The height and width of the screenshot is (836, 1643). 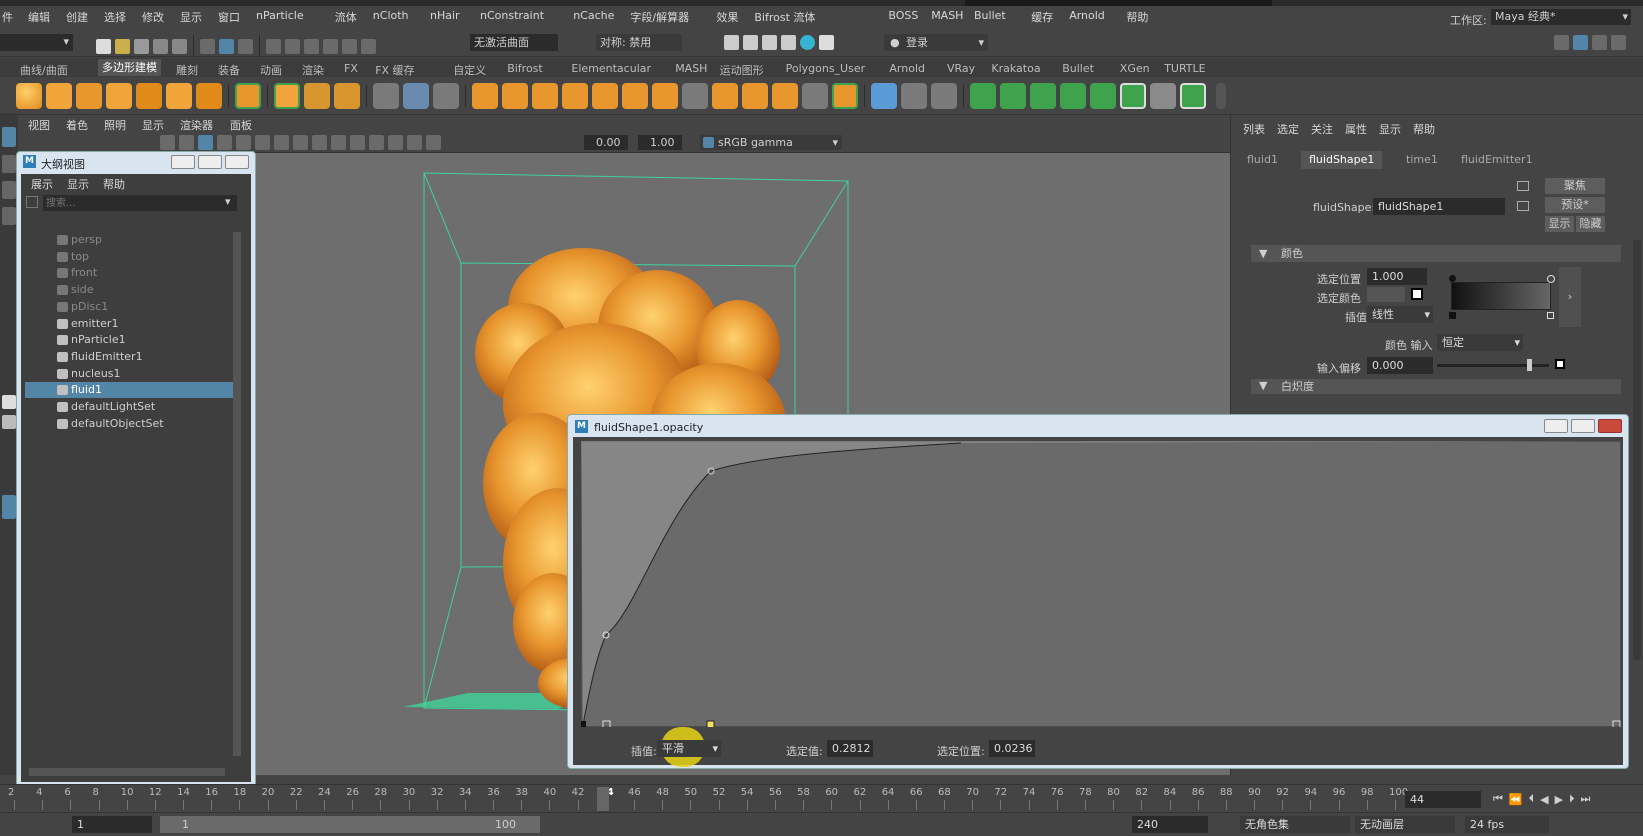 I want to click on current-time-marker, so click(x=603, y=799).